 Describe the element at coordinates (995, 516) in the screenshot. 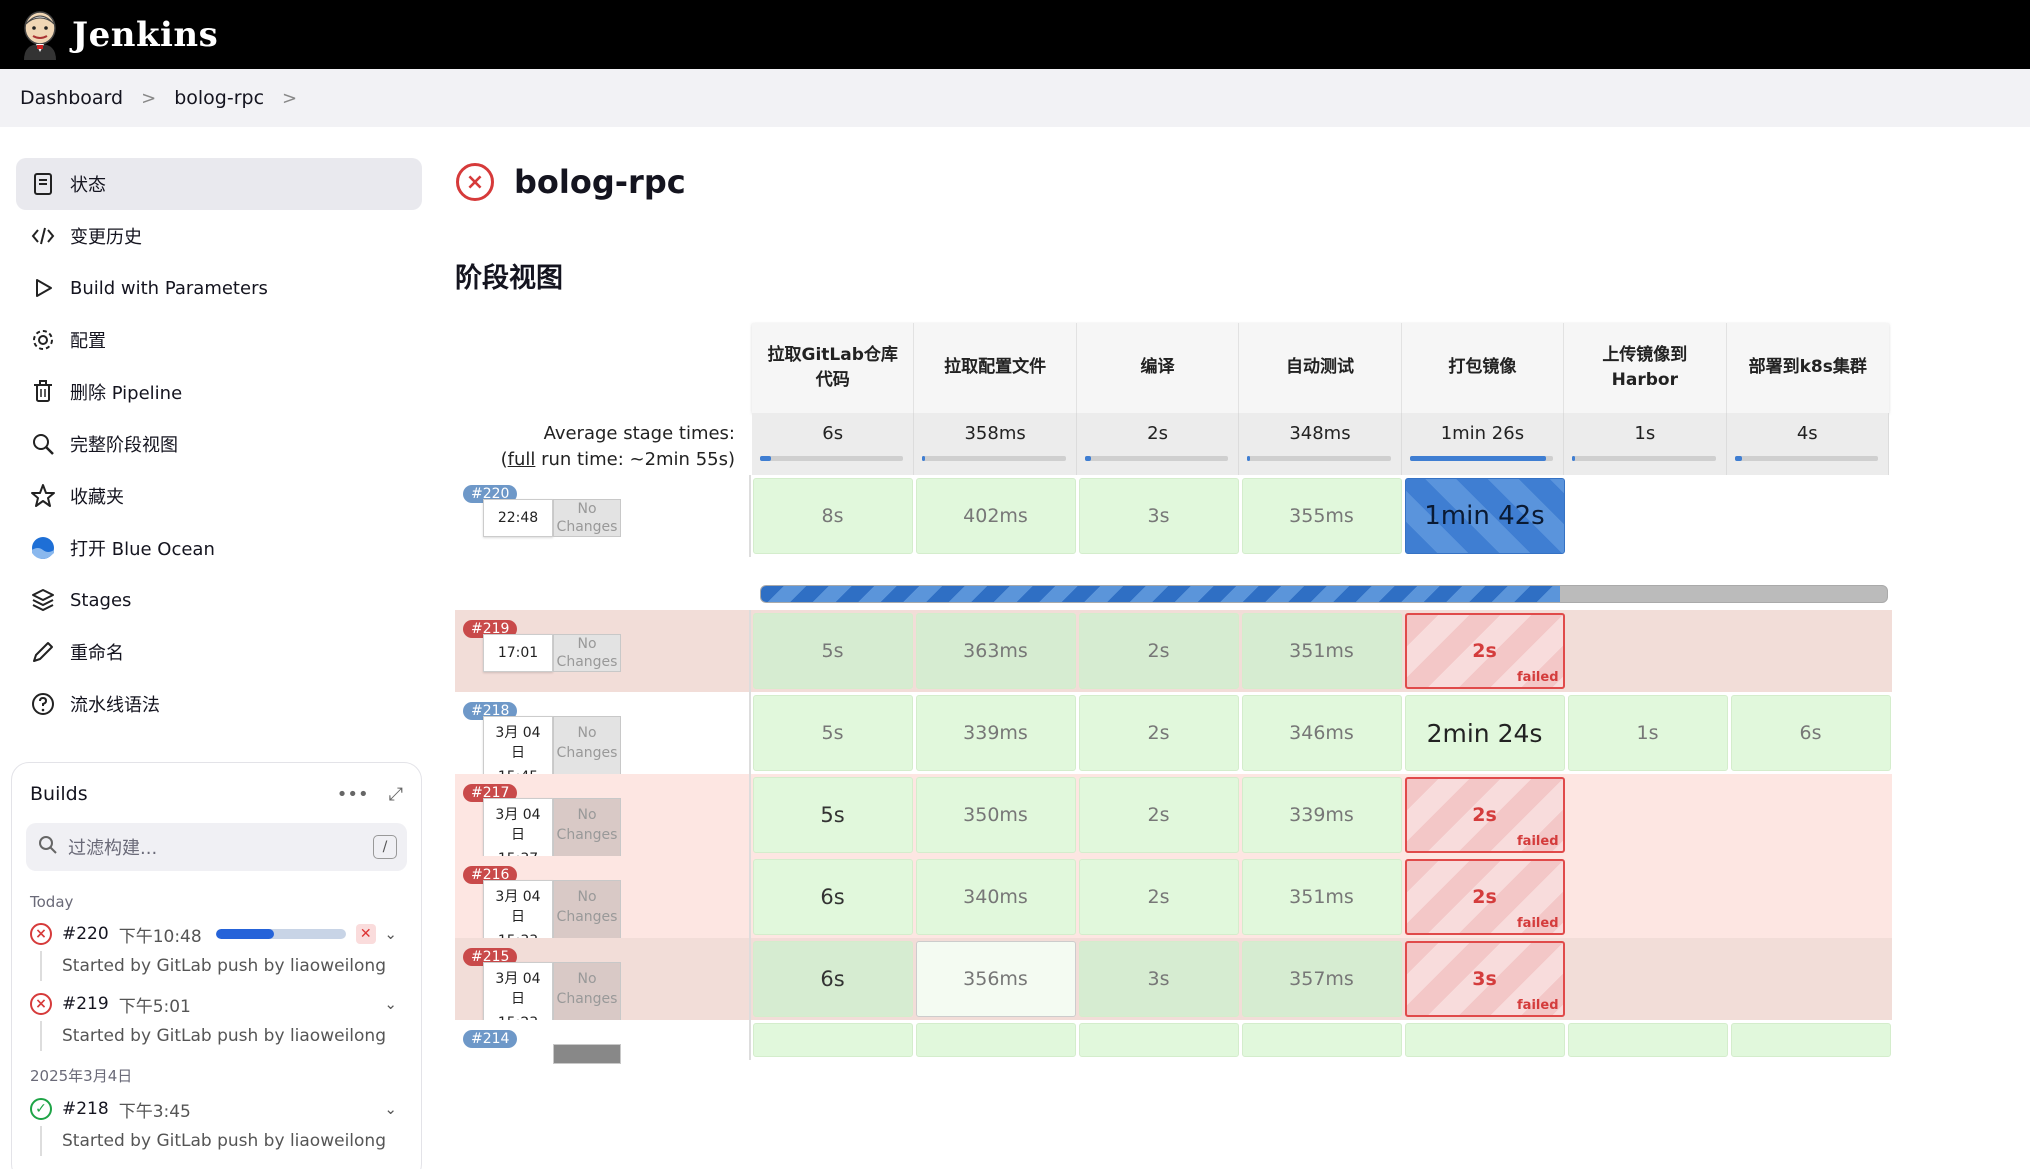

I see `stage-cell-success: 402ms` at that location.